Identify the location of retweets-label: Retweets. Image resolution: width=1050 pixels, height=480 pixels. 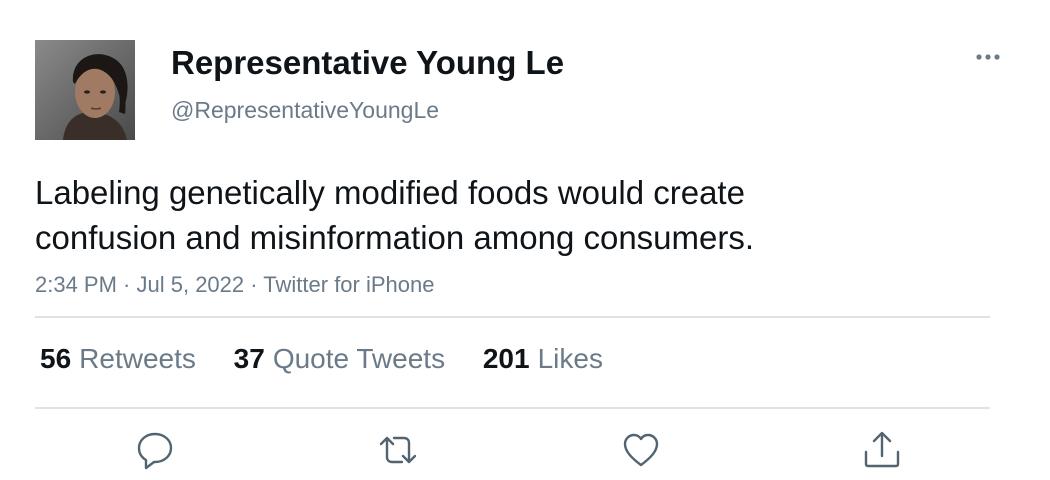
(137, 358).